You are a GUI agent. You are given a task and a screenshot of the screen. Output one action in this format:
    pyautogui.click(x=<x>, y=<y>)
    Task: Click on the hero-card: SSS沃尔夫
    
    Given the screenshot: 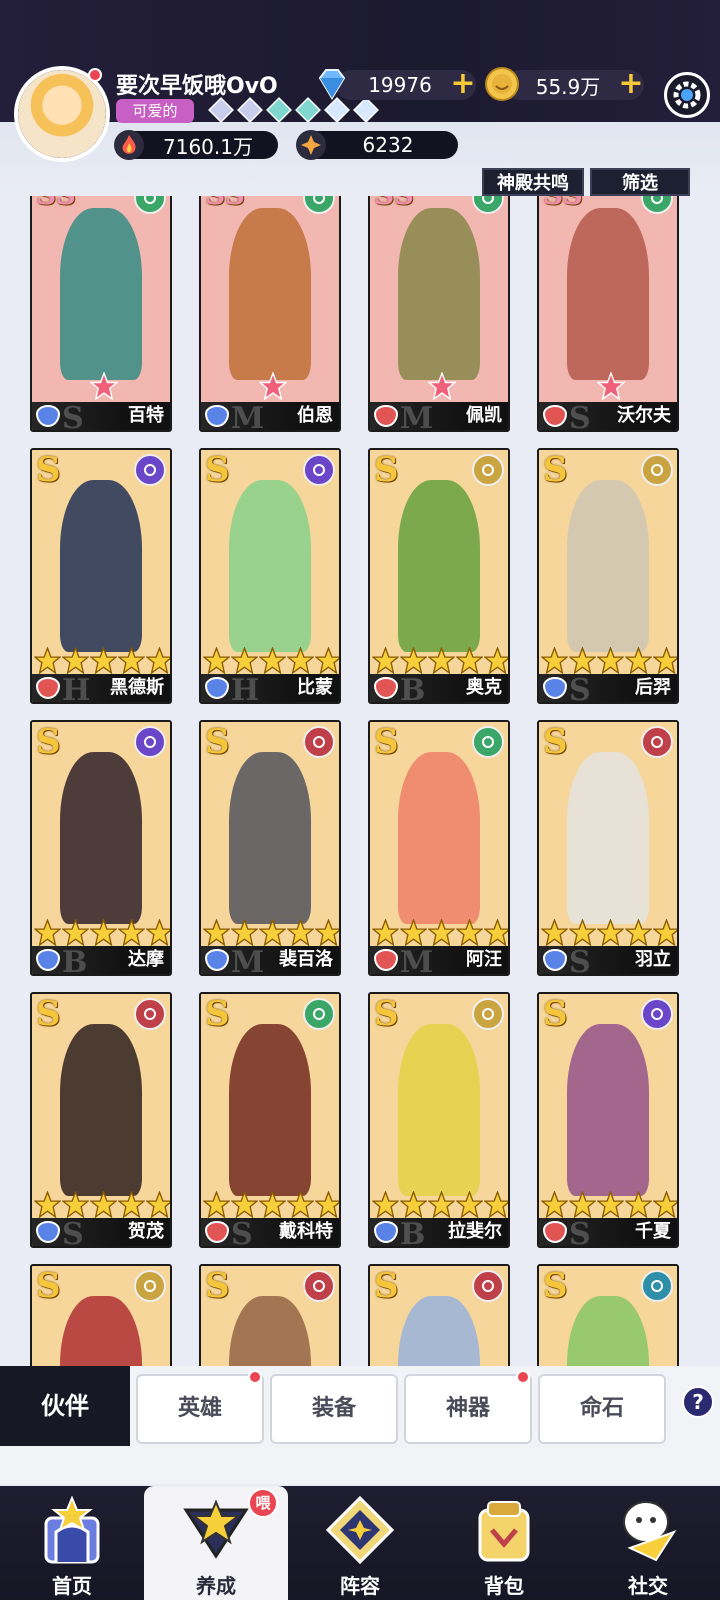 What is the action you would take?
    pyautogui.click(x=608, y=314)
    